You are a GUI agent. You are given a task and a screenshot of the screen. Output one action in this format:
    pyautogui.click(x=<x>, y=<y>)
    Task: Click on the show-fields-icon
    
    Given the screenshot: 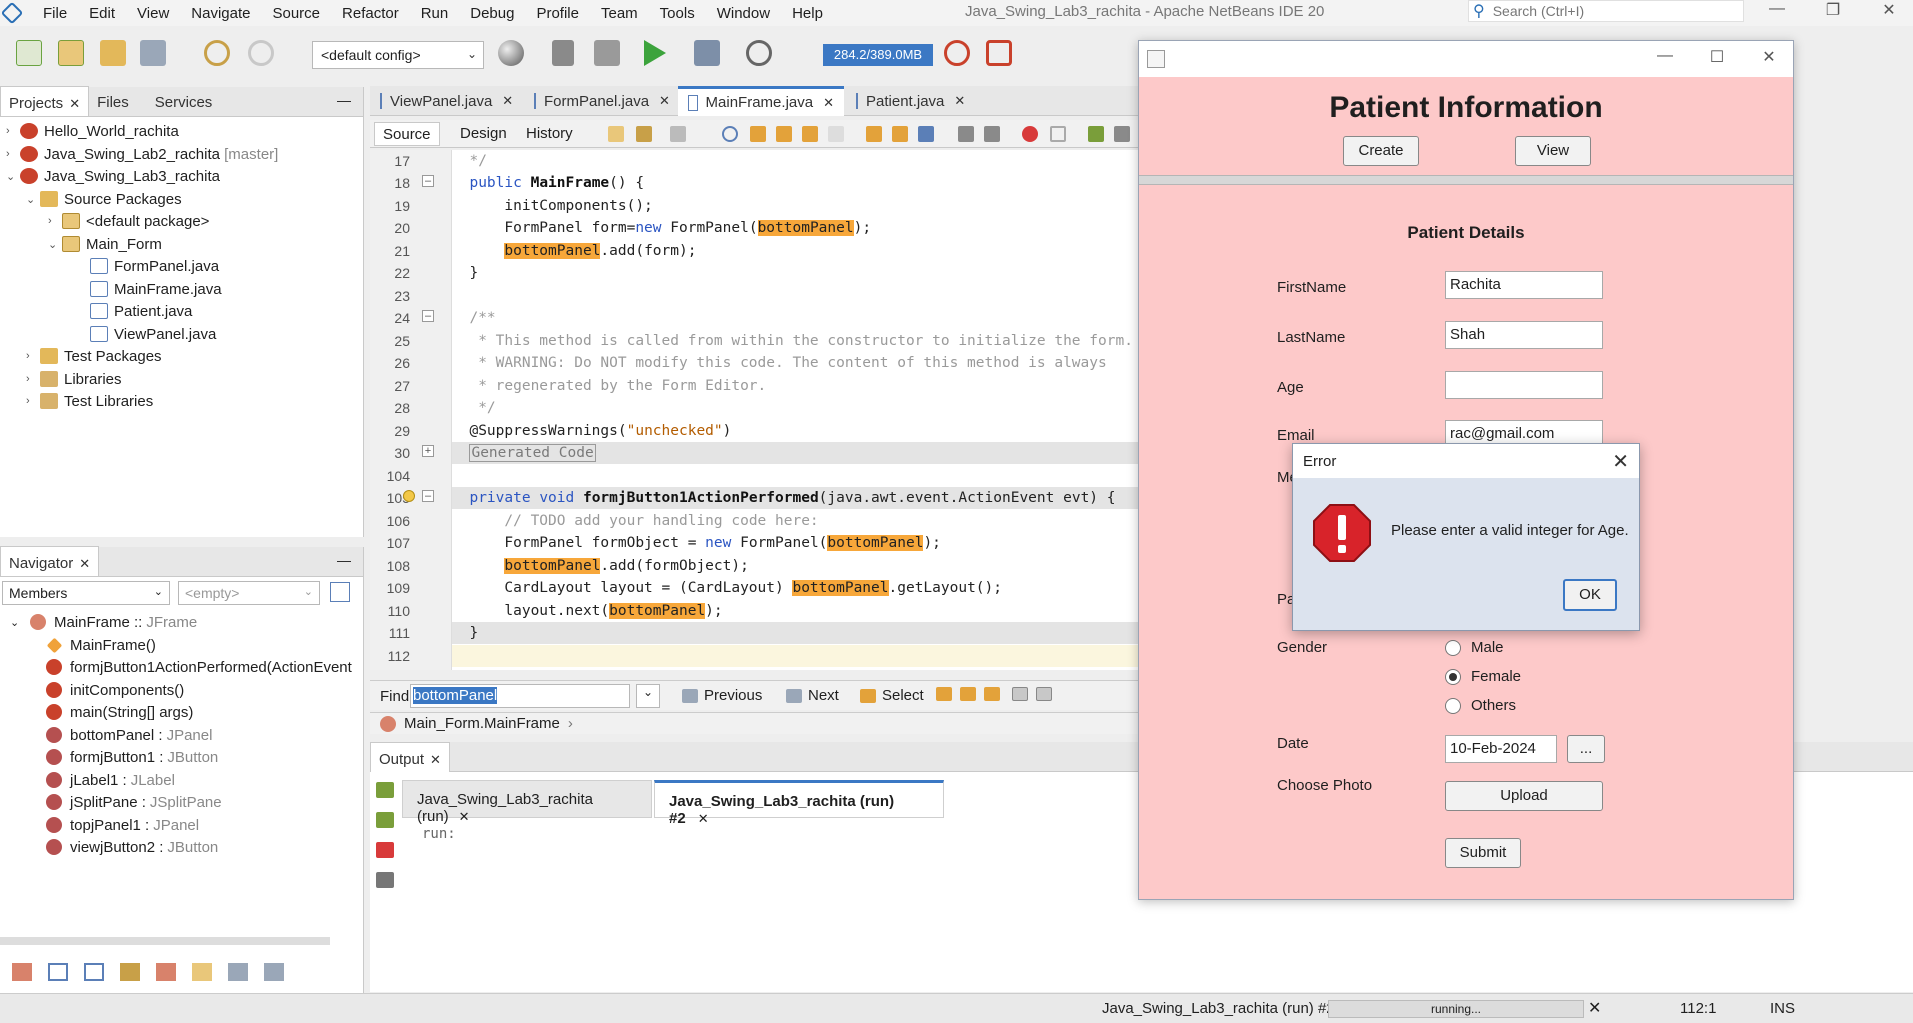 What is the action you would take?
    pyautogui.click(x=58, y=972)
    